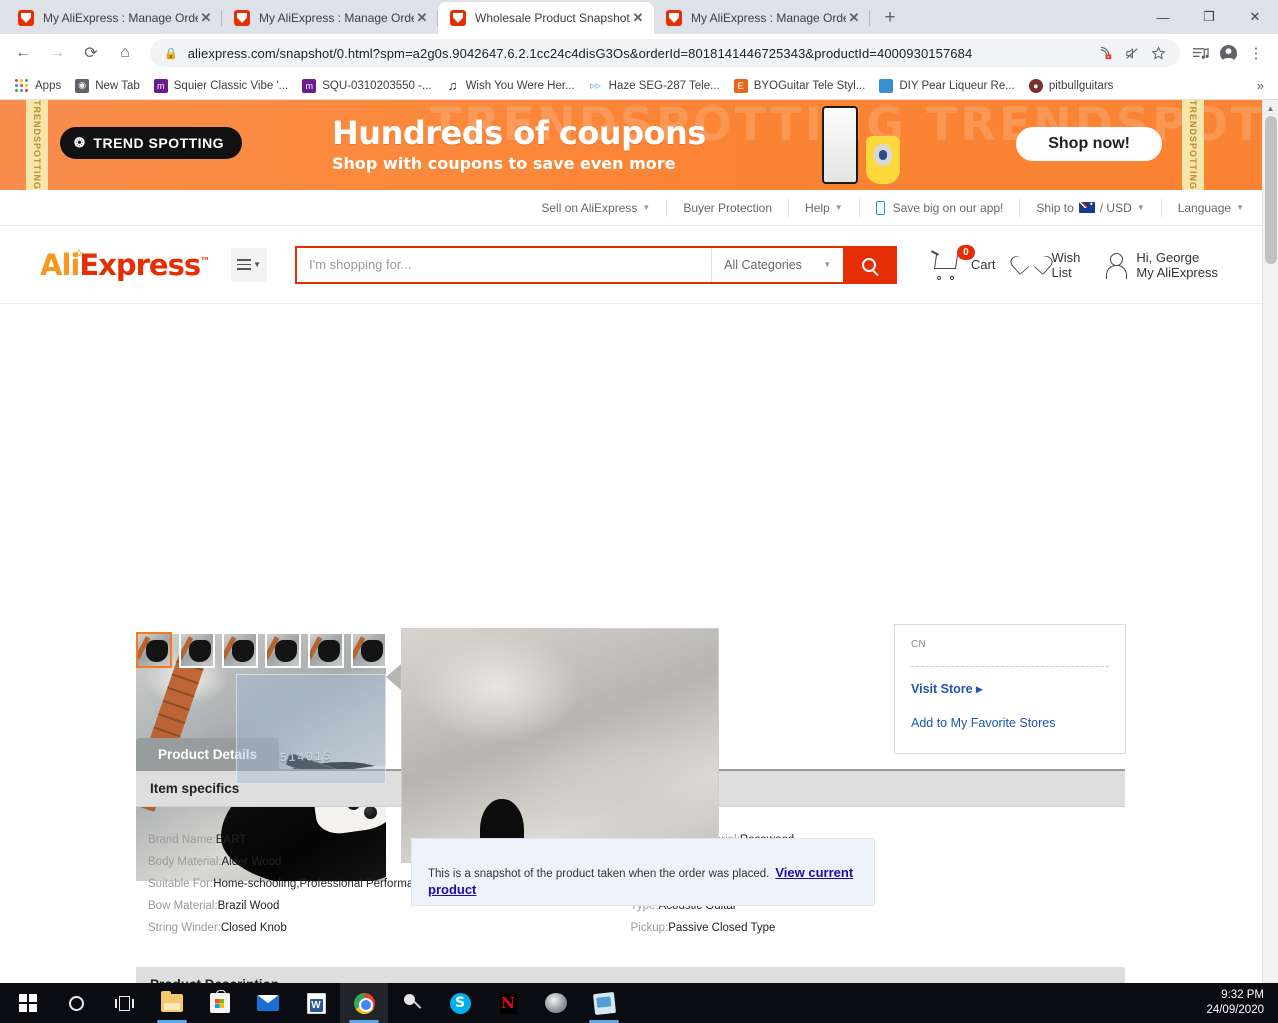 This screenshot has height=1023, width=1278. I want to click on account-my-aliexpress: My AliExpress, so click(1177, 272).